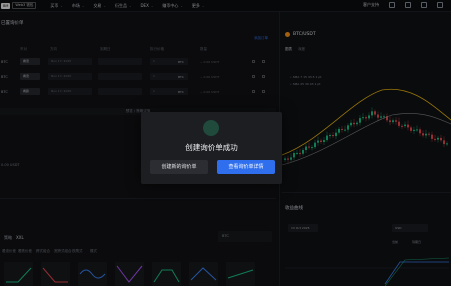 The image size is (451, 286). I want to click on modal-title: 创建询价单成功, so click(211, 147).